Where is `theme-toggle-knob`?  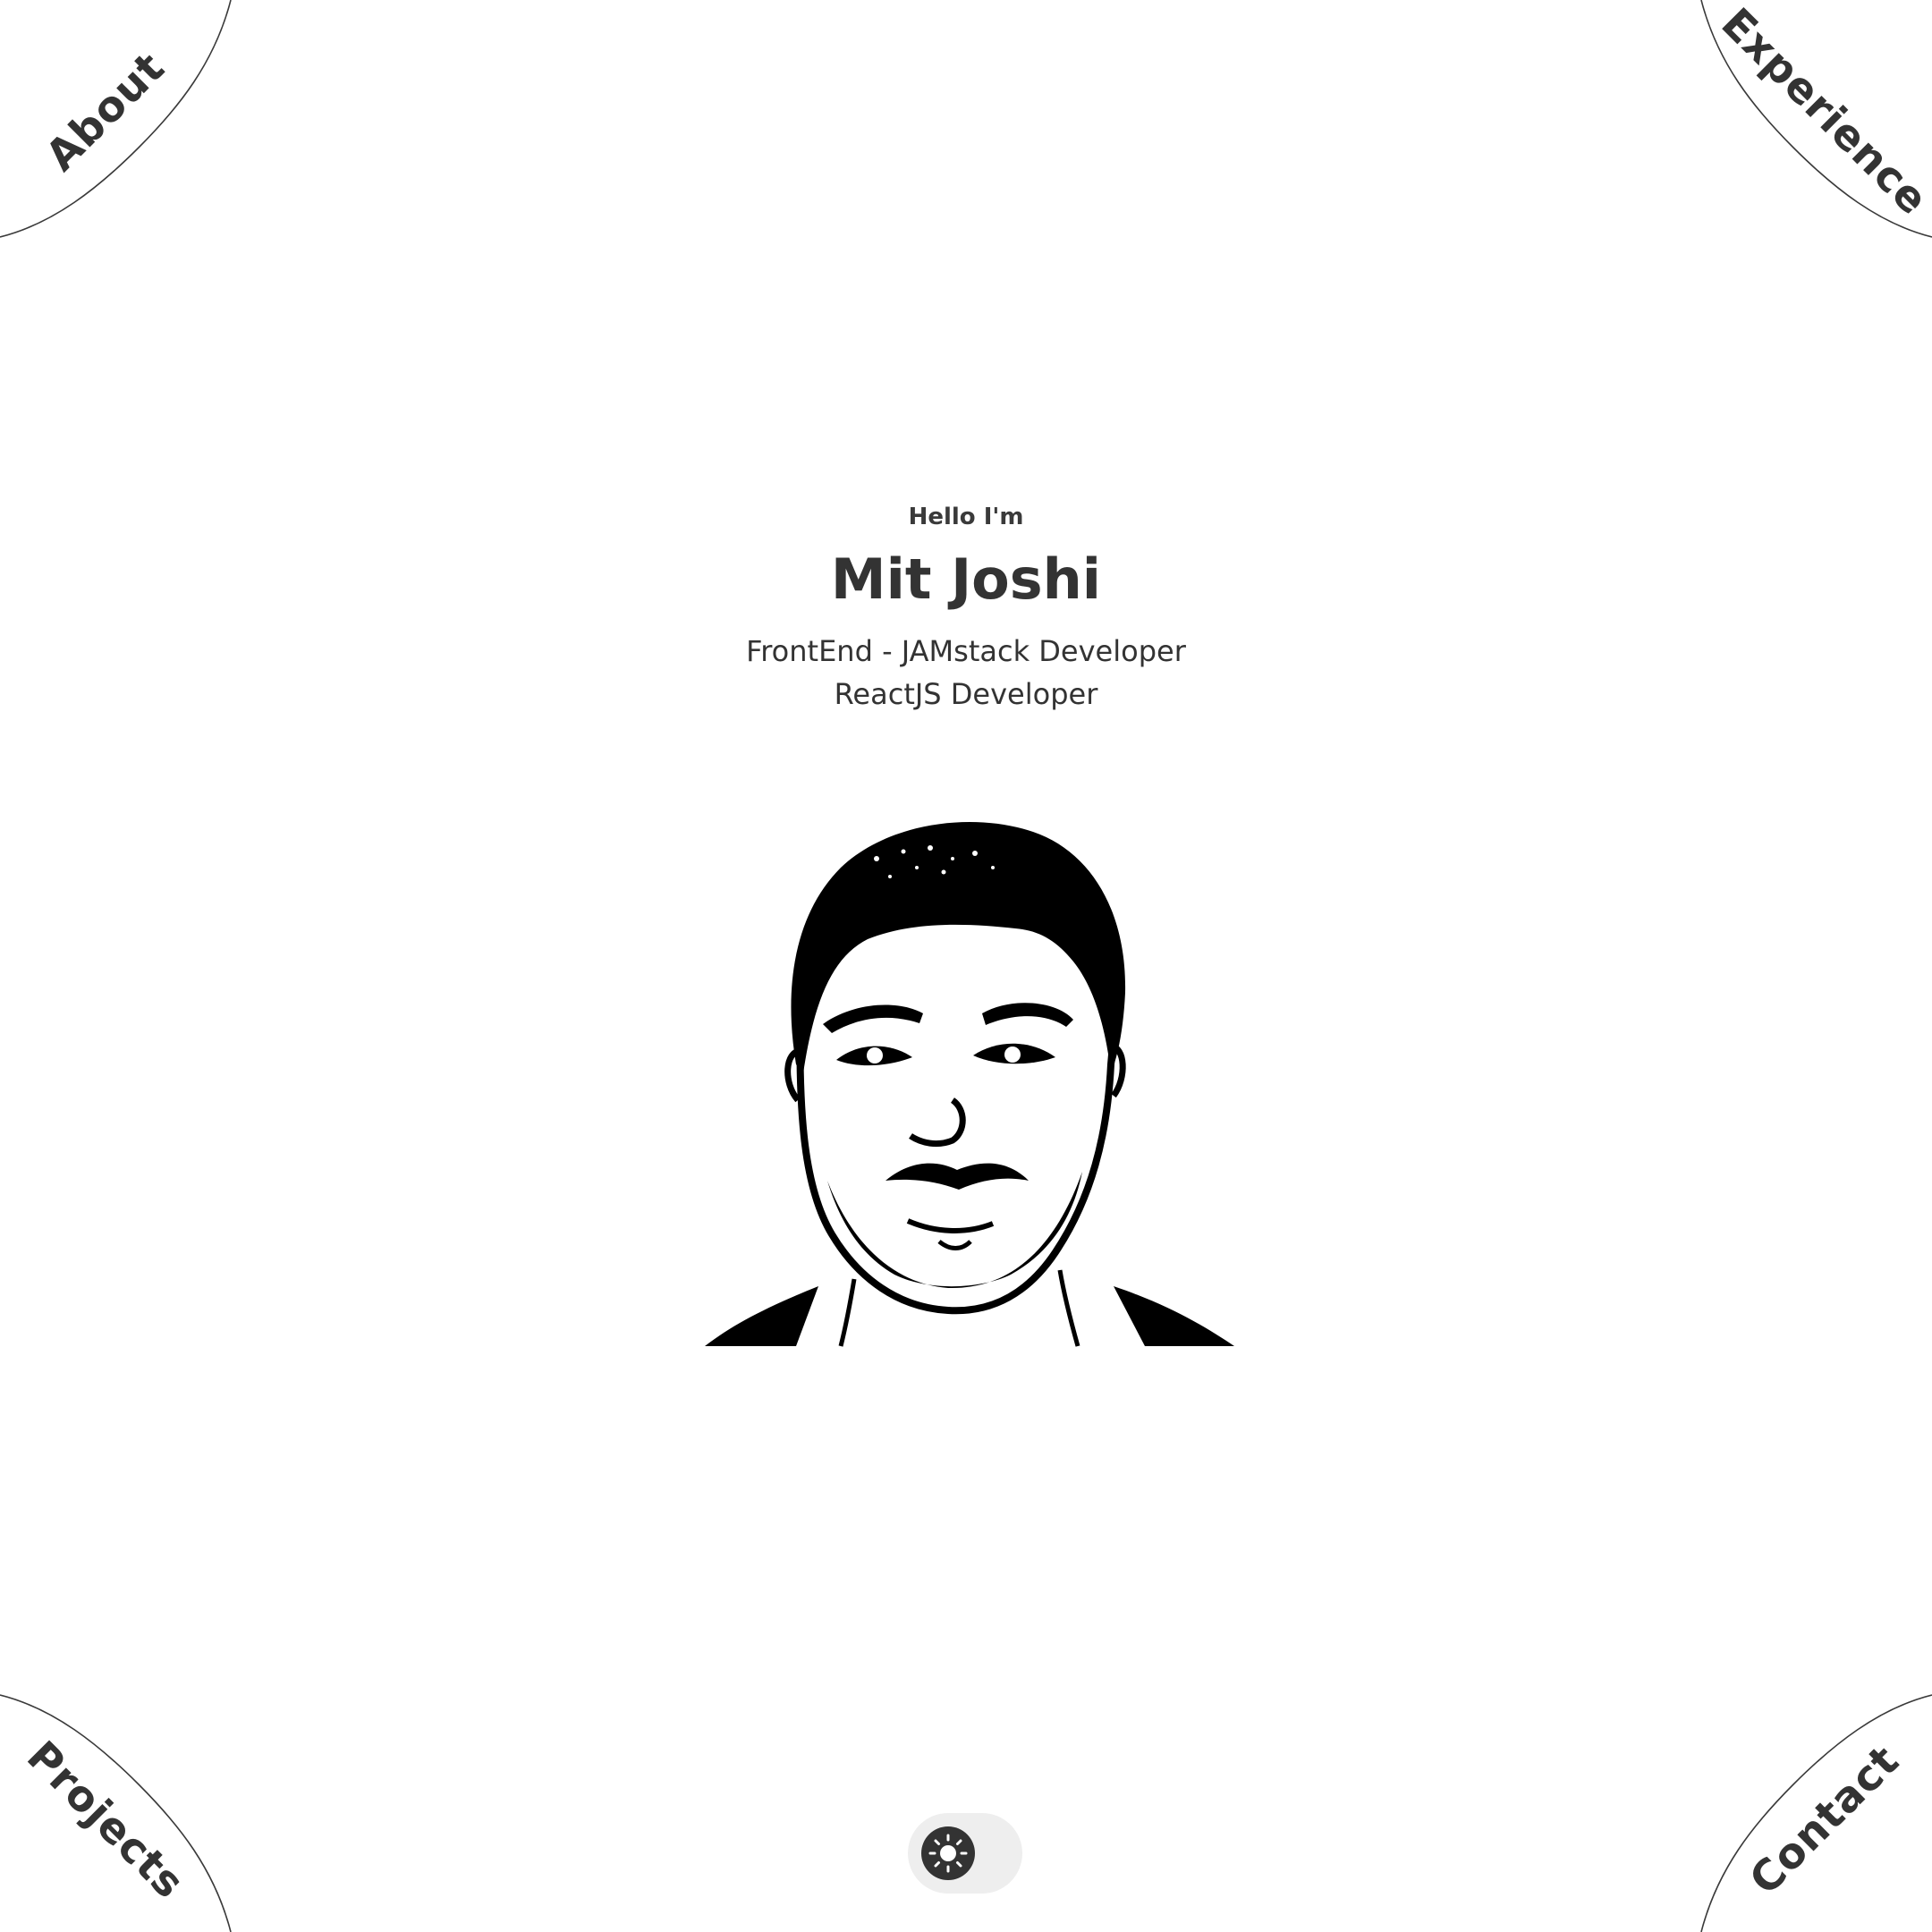 theme-toggle-knob is located at coordinates (948, 1853).